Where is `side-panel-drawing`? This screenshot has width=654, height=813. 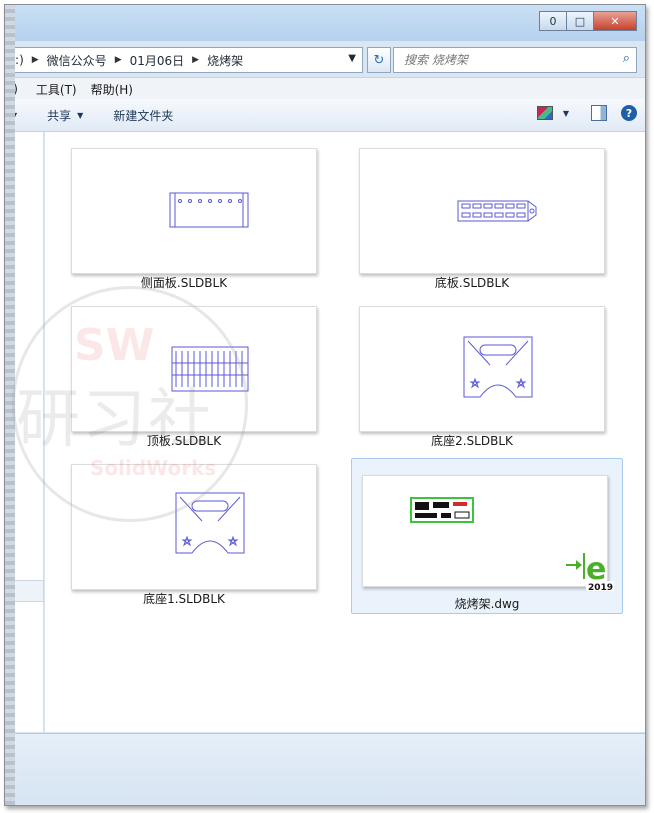
side-panel-drawing is located at coordinates (209, 210).